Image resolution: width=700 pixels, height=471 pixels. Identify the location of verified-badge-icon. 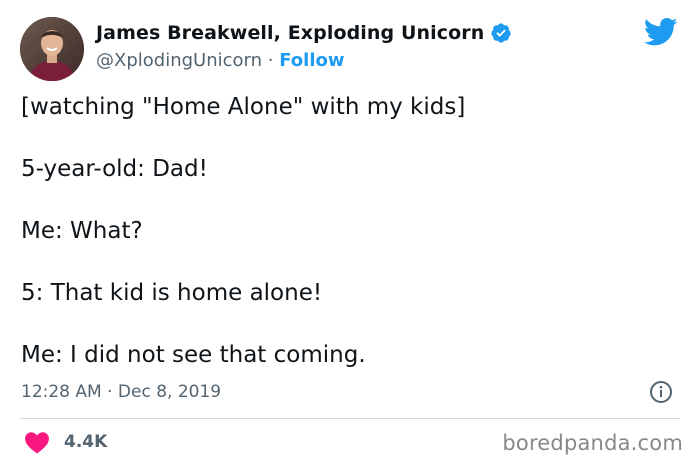
(501, 33).